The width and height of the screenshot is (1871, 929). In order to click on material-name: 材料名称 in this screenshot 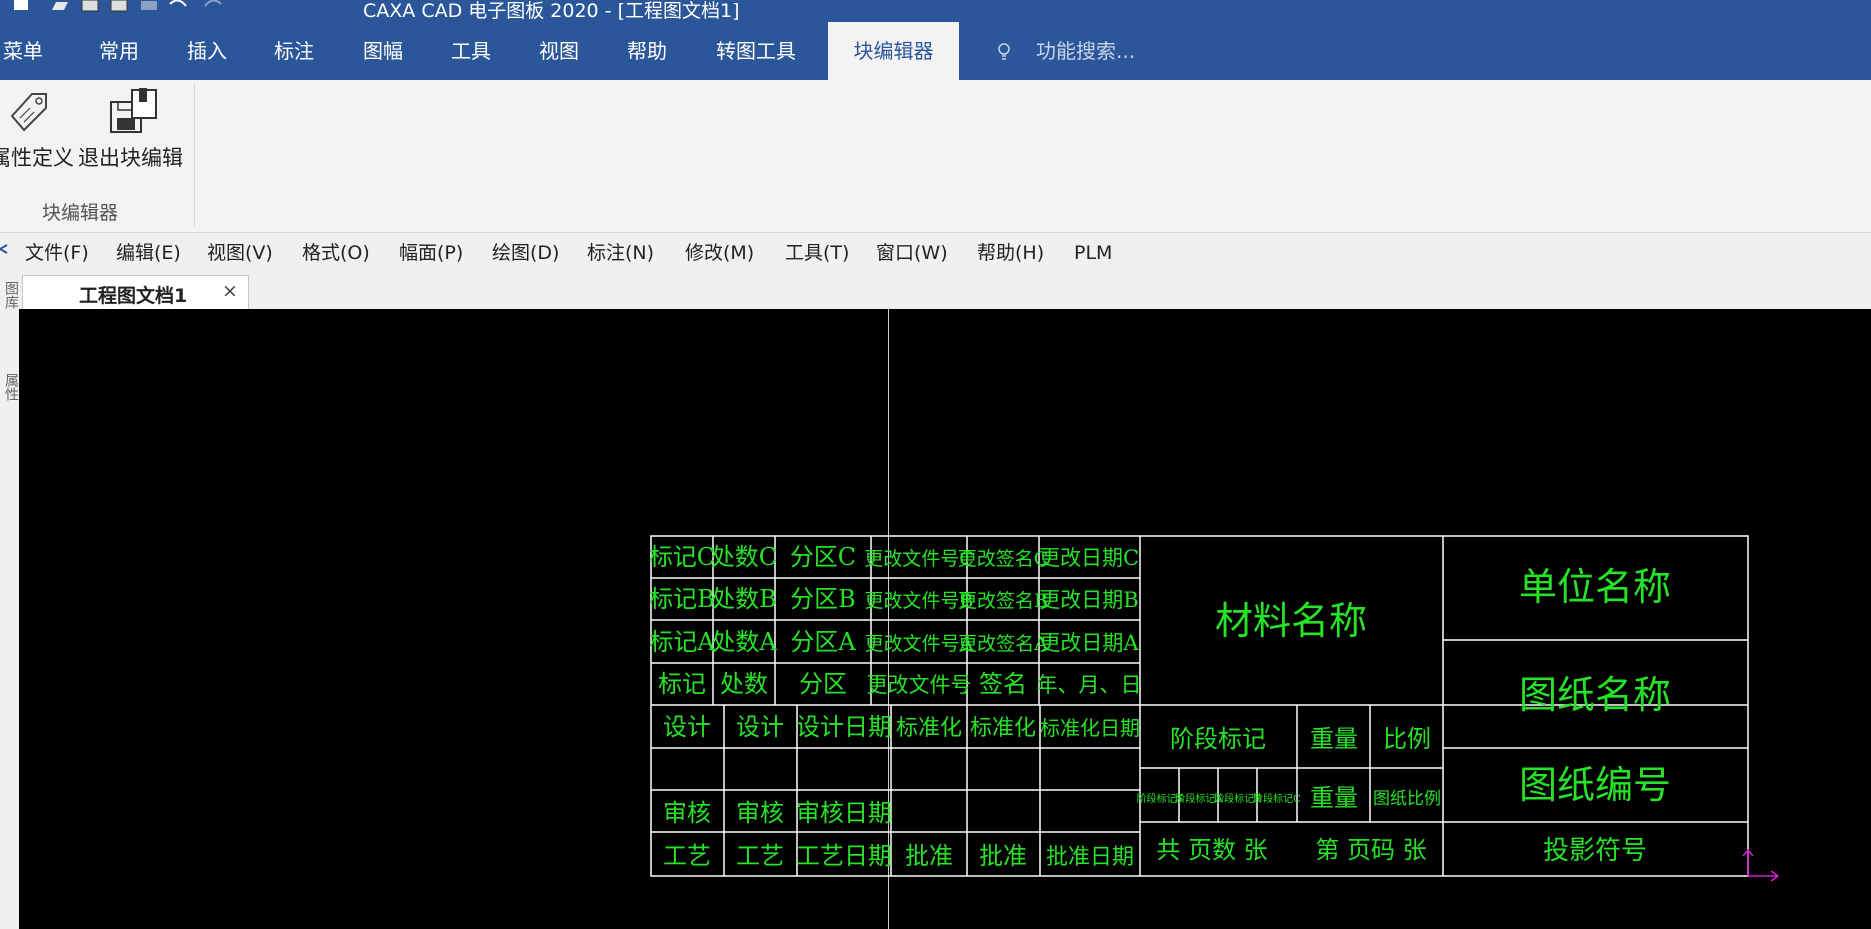, I will do `click(1291, 621)`.